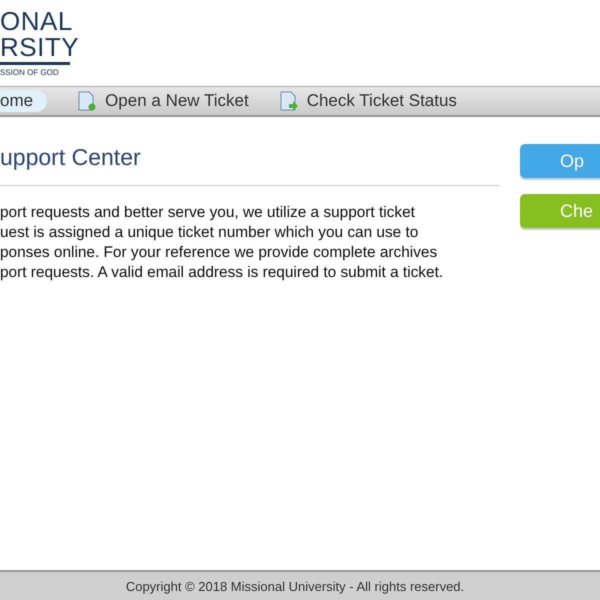 This screenshot has height=600, width=600. I want to click on nav-tab: Check Ticket Status, so click(367, 101).